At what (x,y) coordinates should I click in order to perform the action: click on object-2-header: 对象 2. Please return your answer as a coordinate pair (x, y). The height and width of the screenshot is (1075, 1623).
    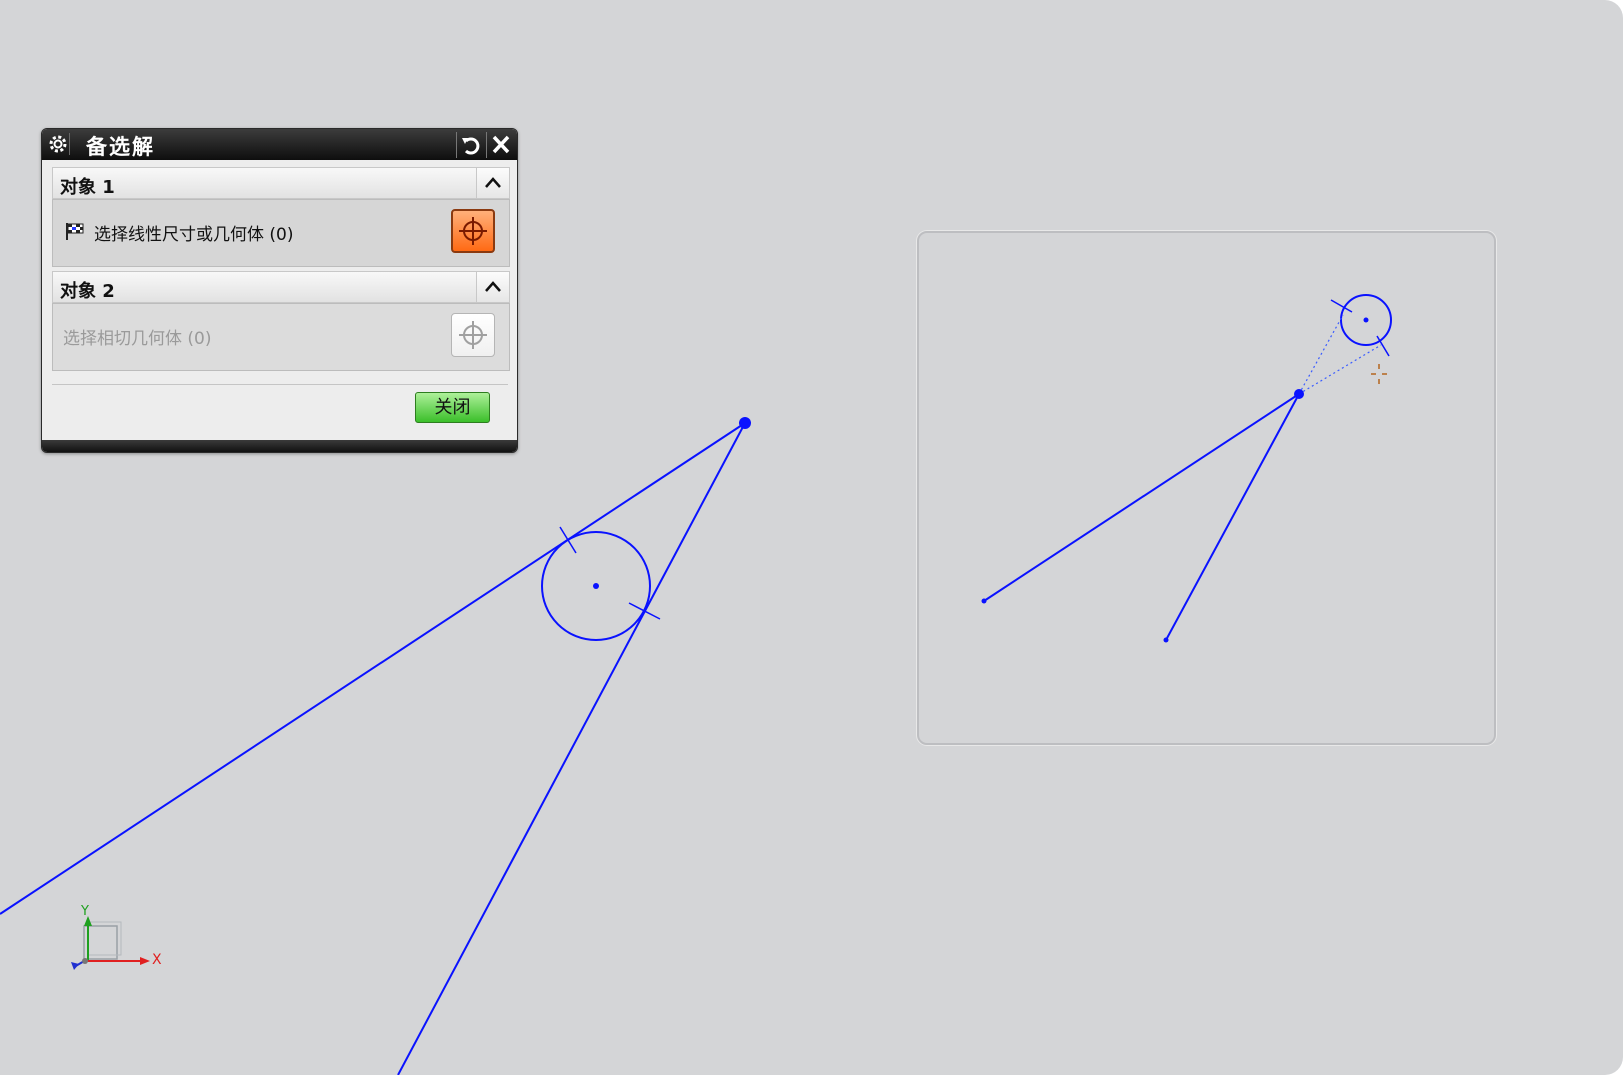
    Looking at the image, I should click on (281, 287).